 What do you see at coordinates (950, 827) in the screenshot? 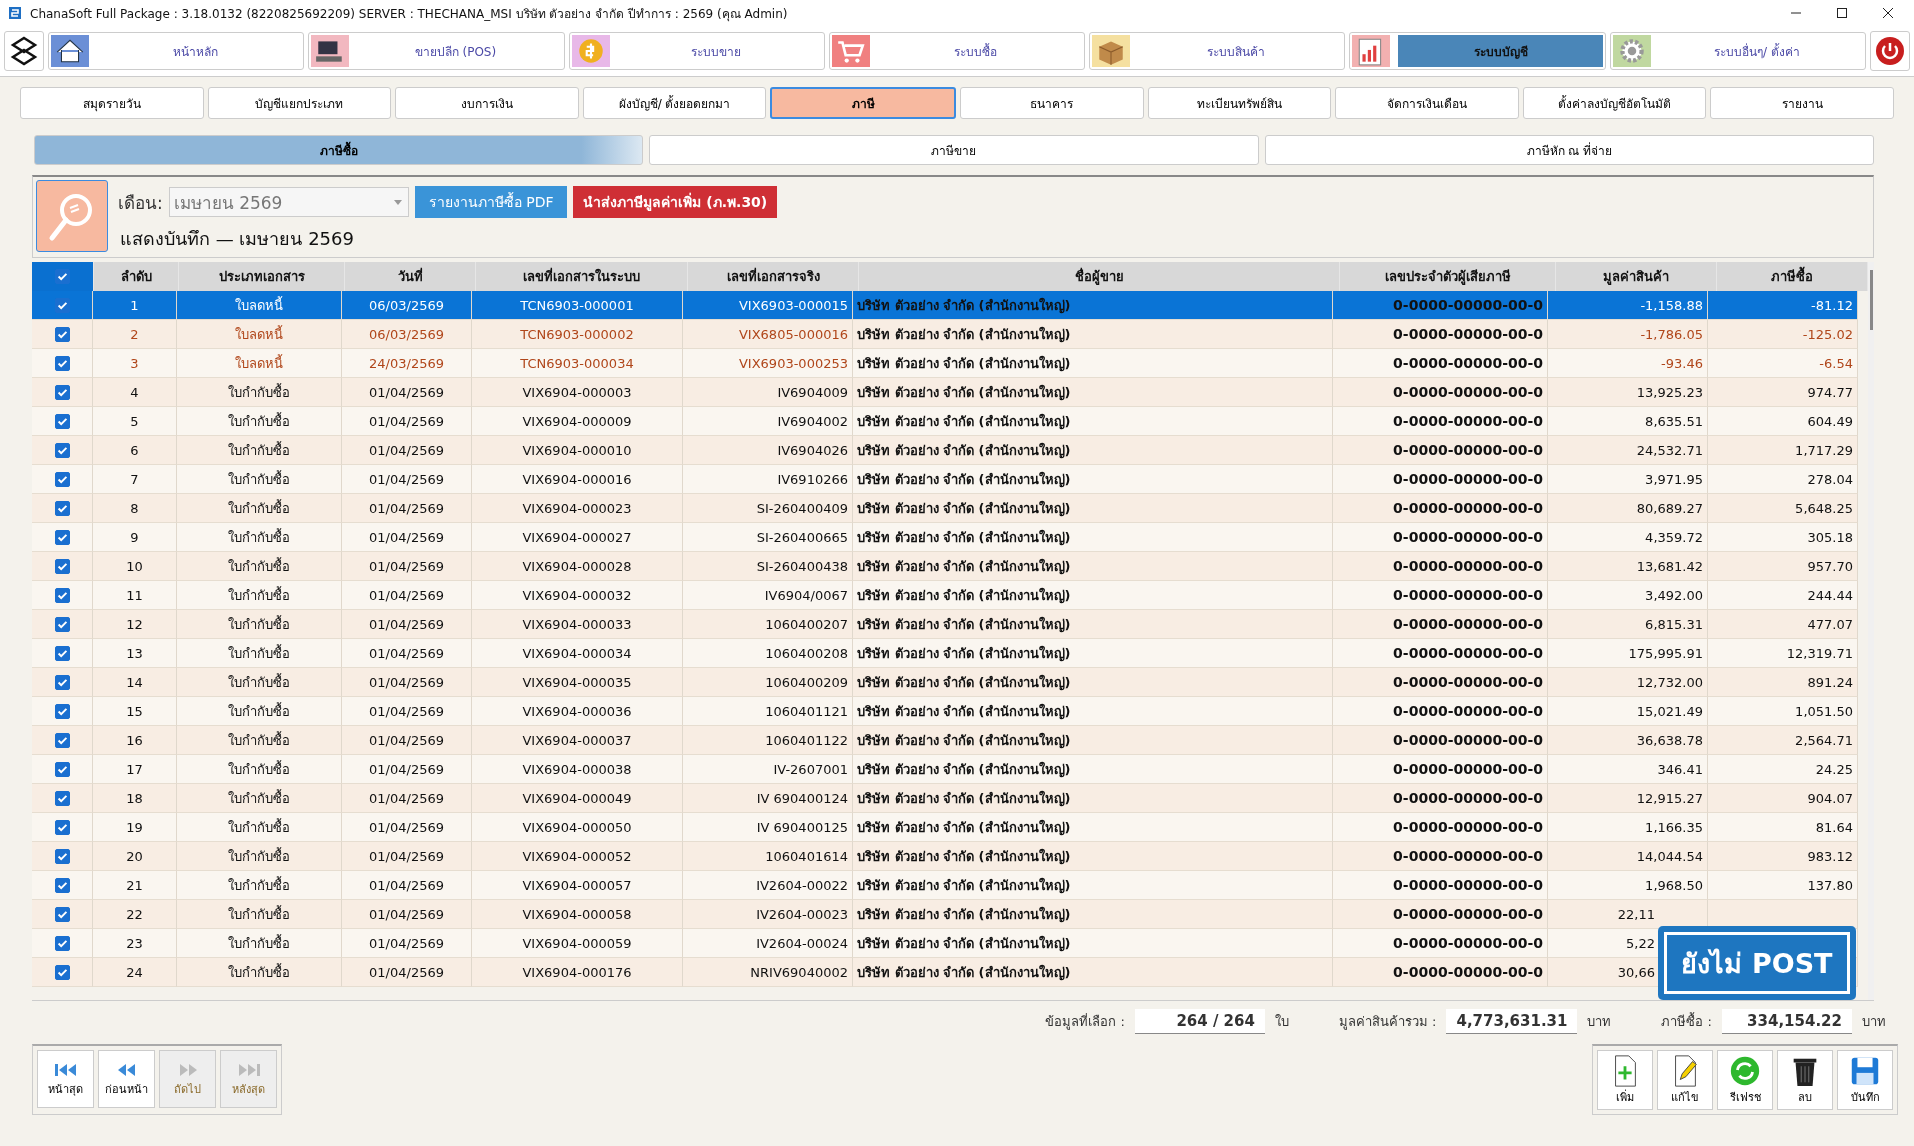
I see `table-row: 19 ใบกำกับซื้อ 01/04/2569 VIX6904-000050 IV 690400125 บริษัท ตัวอย่าง จำกัด (สำนักงานใหญ่) 0-0000-00000-00-0 1,166.35 81.64` at bounding box center [950, 827].